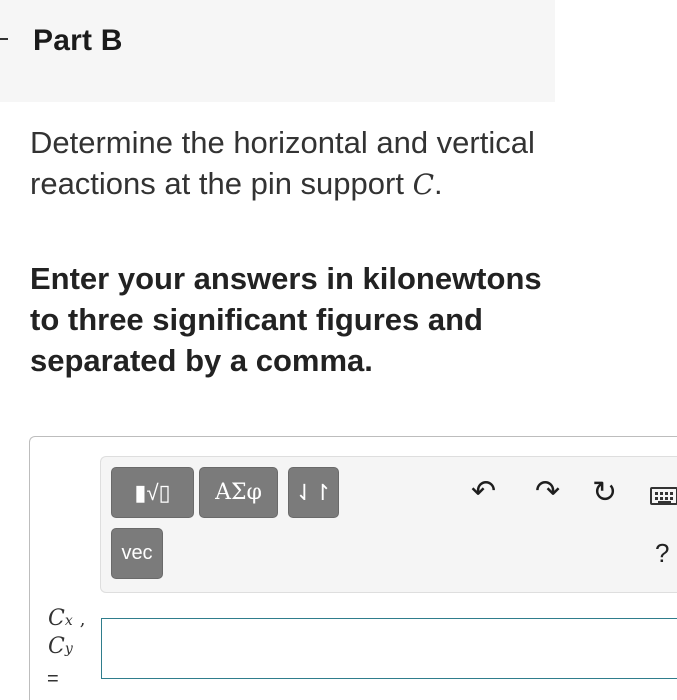 This screenshot has height=700, width=677. Describe the element at coordinates (313, 492) in the screenshot. I see `arrows-button: ⇃↾` at that location.